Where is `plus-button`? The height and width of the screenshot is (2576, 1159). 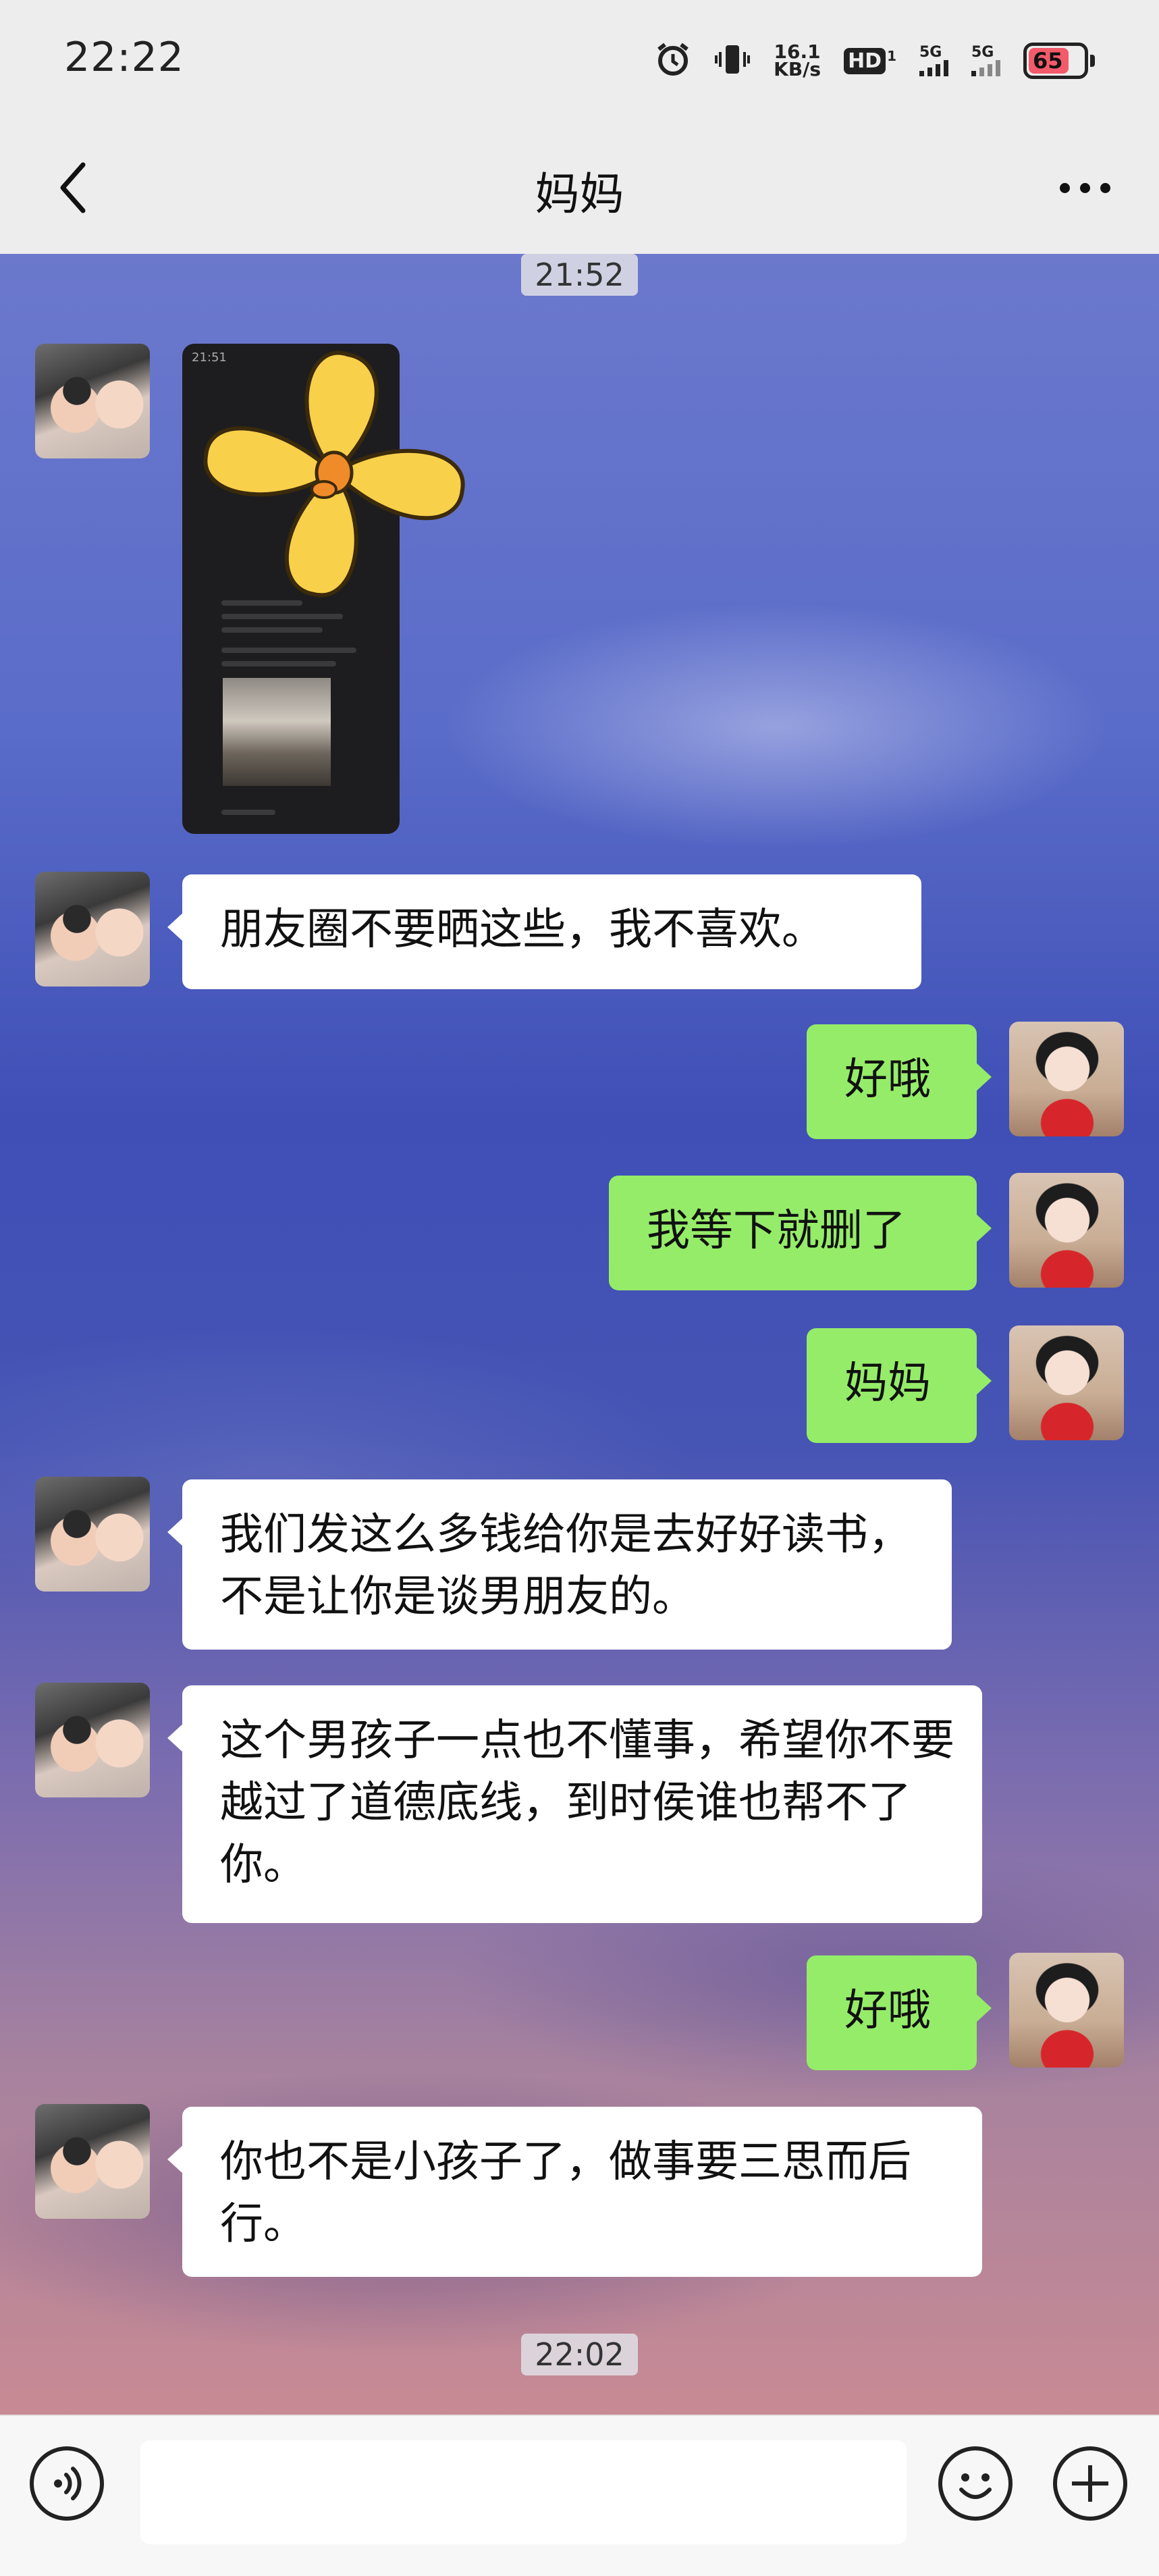 plus-button is located at coordinates (1090, 2483).